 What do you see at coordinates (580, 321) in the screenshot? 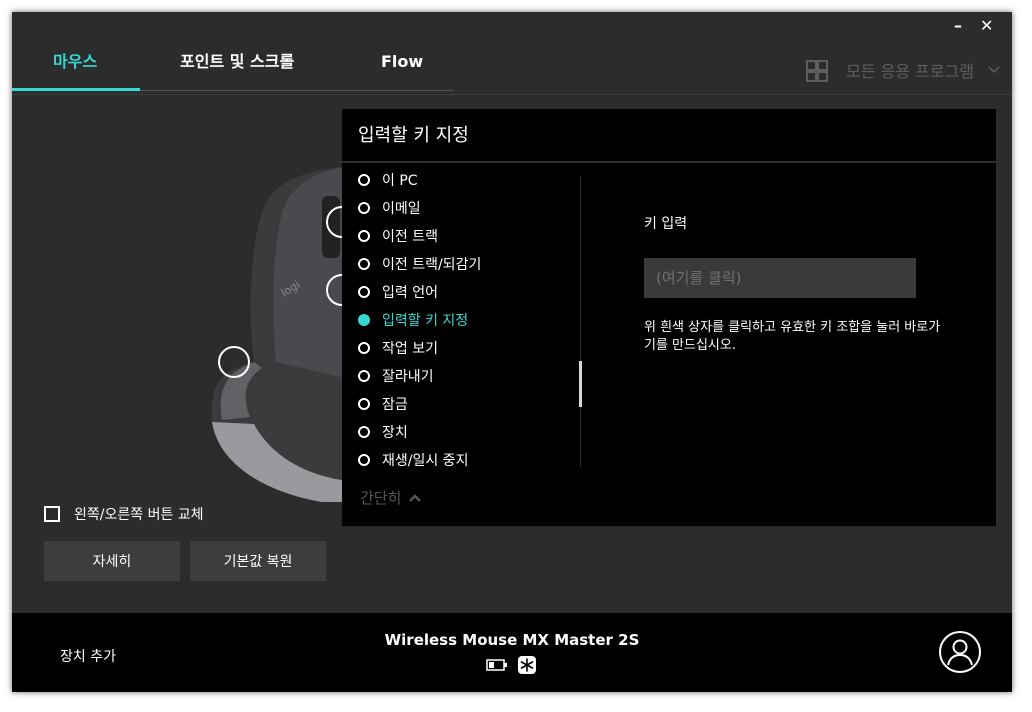
I see `list-divider` at bounding box center [580, 321].